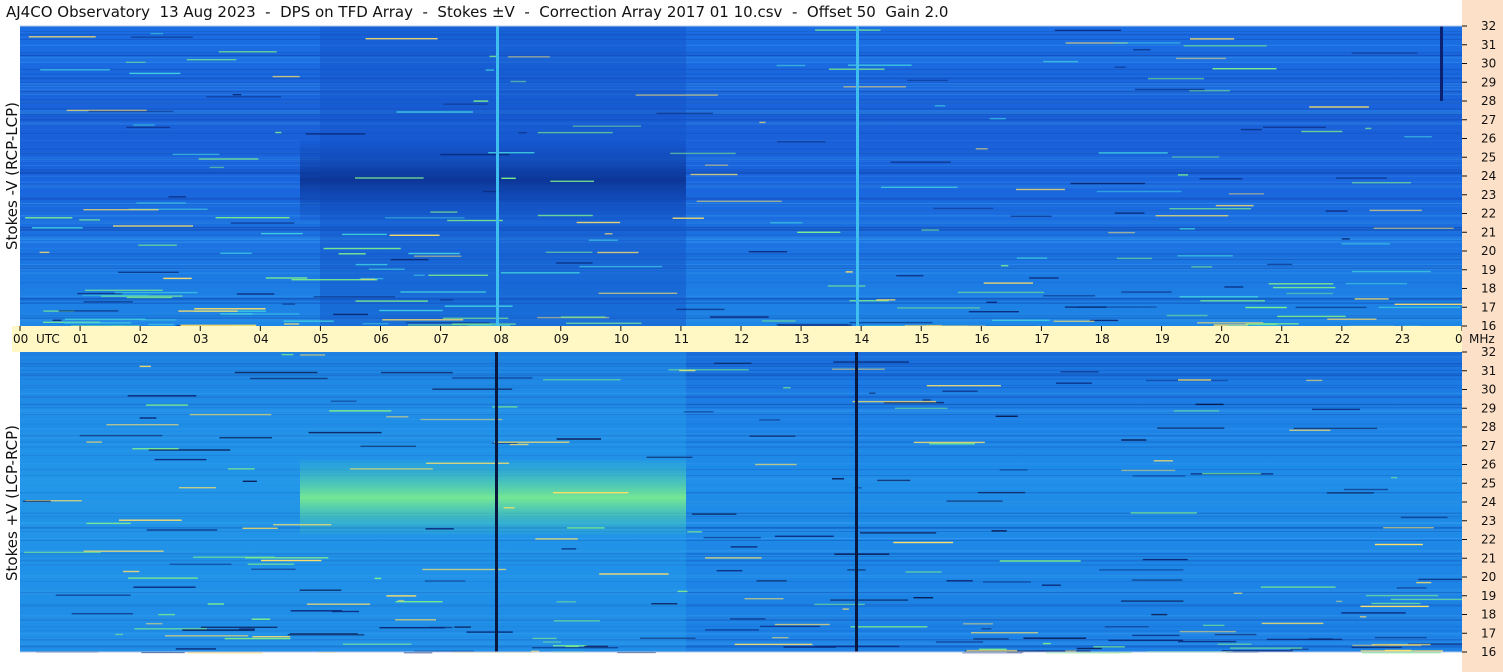 The image size is (1503, 672). I want to click on y-tick-label: 31, so click(1488, 371).